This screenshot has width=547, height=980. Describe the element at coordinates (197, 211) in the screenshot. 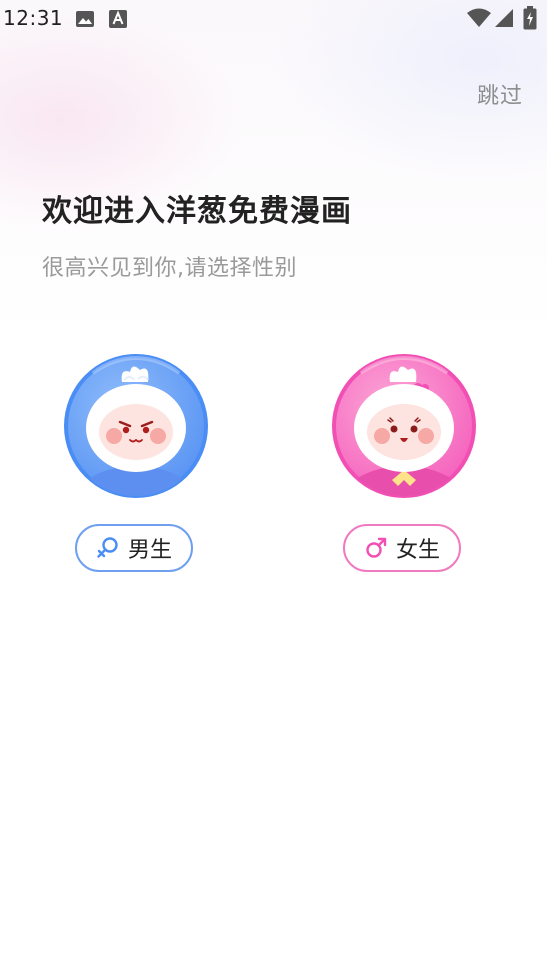

I see `page-title: 欢迎进入洋葱免费漫画` at that location.